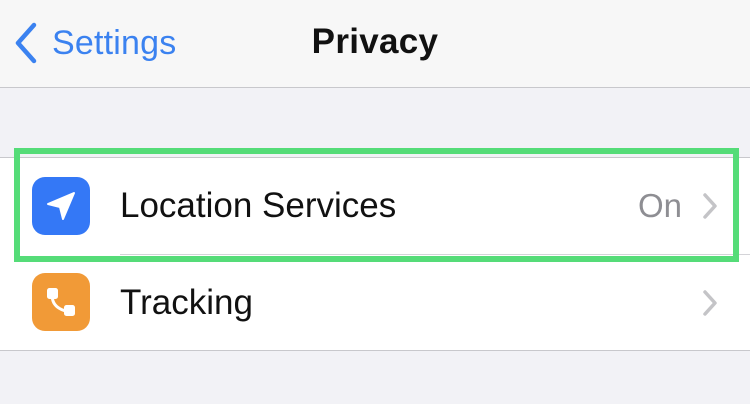 Image resolution: width=750 pixels, height=404 pixels. I want to click on tracking-icon, so click(61, 302).